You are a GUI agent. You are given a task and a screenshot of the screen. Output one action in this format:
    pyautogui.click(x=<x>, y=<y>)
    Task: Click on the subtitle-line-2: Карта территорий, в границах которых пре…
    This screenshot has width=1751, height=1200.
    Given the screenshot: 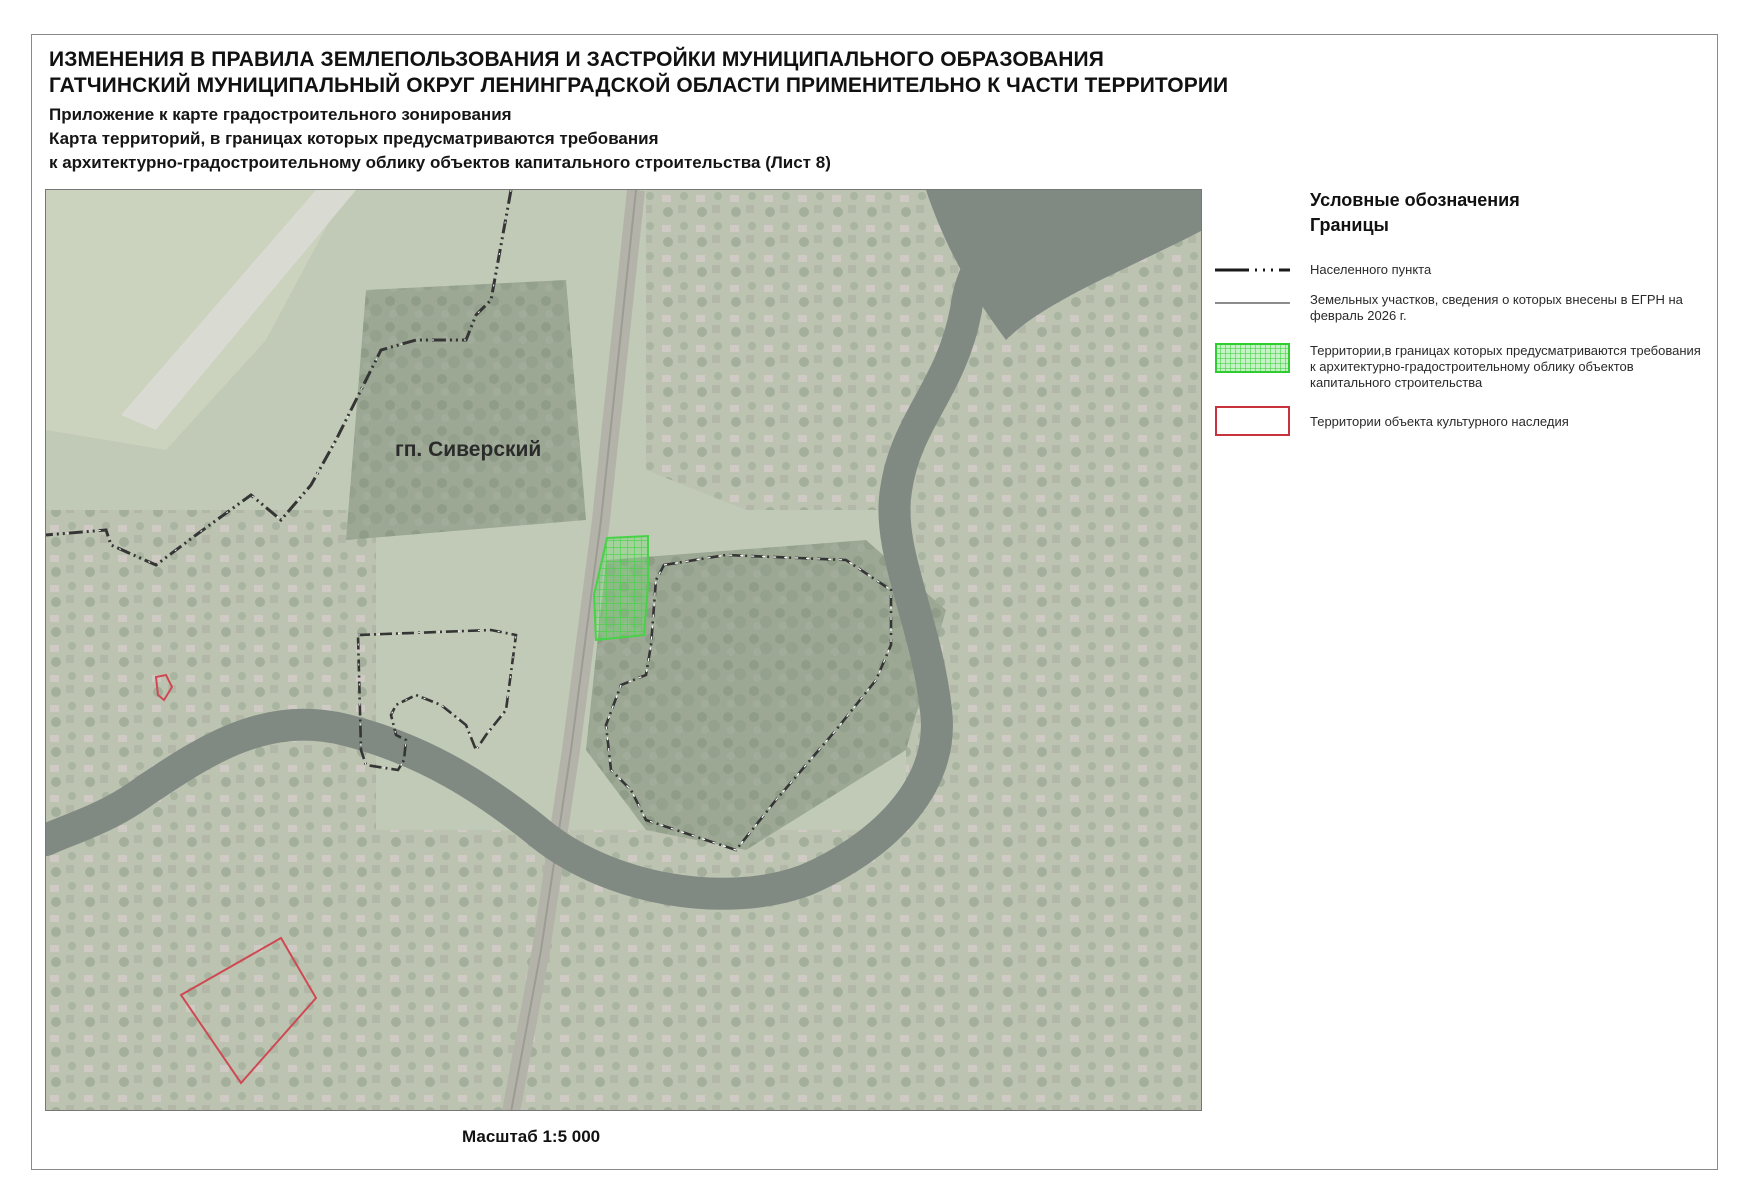 What is the action you would take?
    pyautogui.click(x=354, y=138)
    